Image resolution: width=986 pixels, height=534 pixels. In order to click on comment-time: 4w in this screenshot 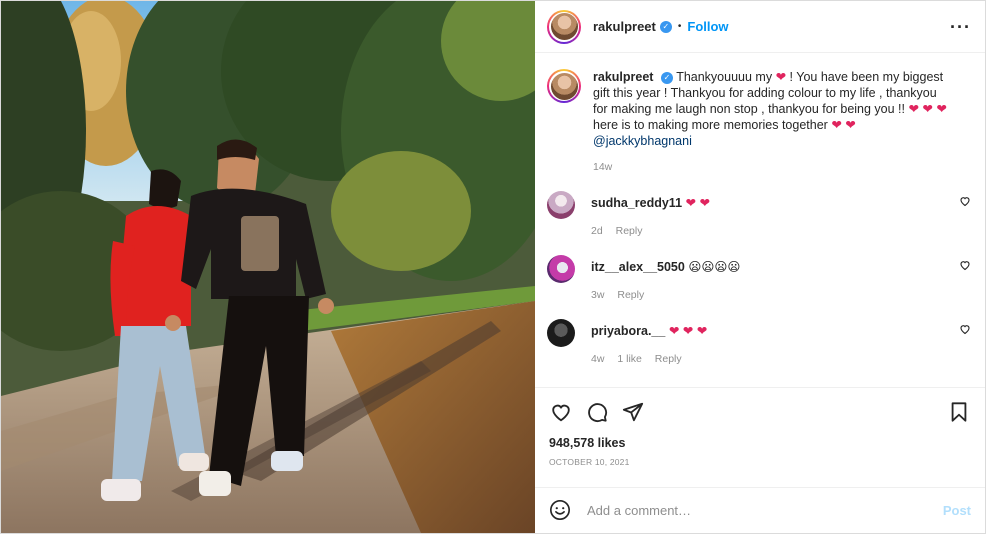, I will do `click(597, 359)`.